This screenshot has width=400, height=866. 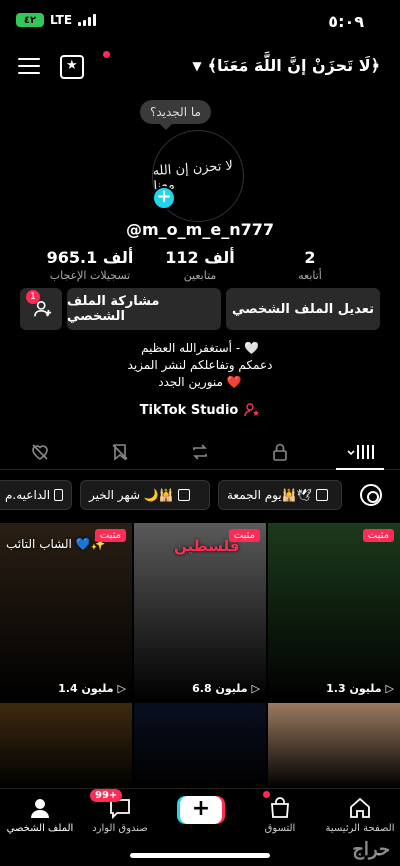 What do you see at coordinates (189, 410) in the screenshot?
I see `studio-label: TikTok Studio` at bounding box center [189, 410].